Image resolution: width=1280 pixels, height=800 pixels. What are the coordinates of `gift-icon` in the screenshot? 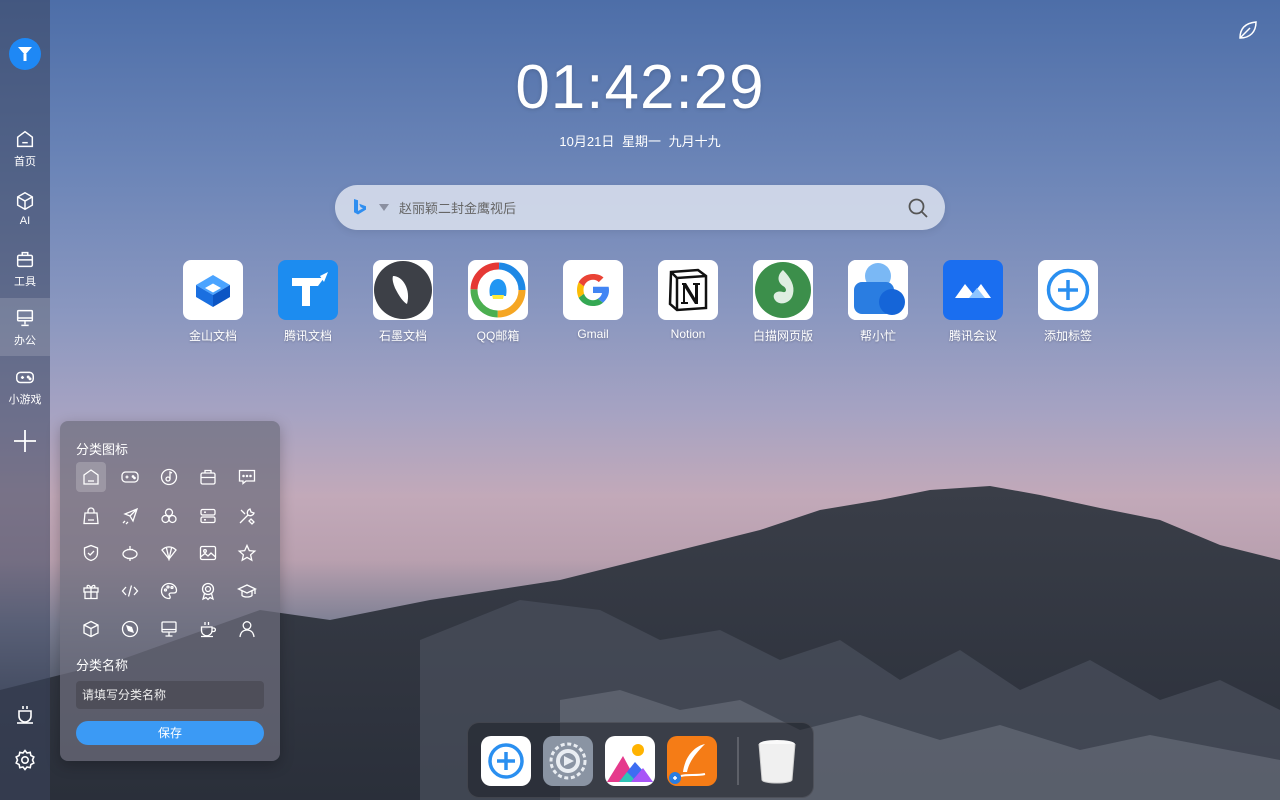 It's located at (91, 592).